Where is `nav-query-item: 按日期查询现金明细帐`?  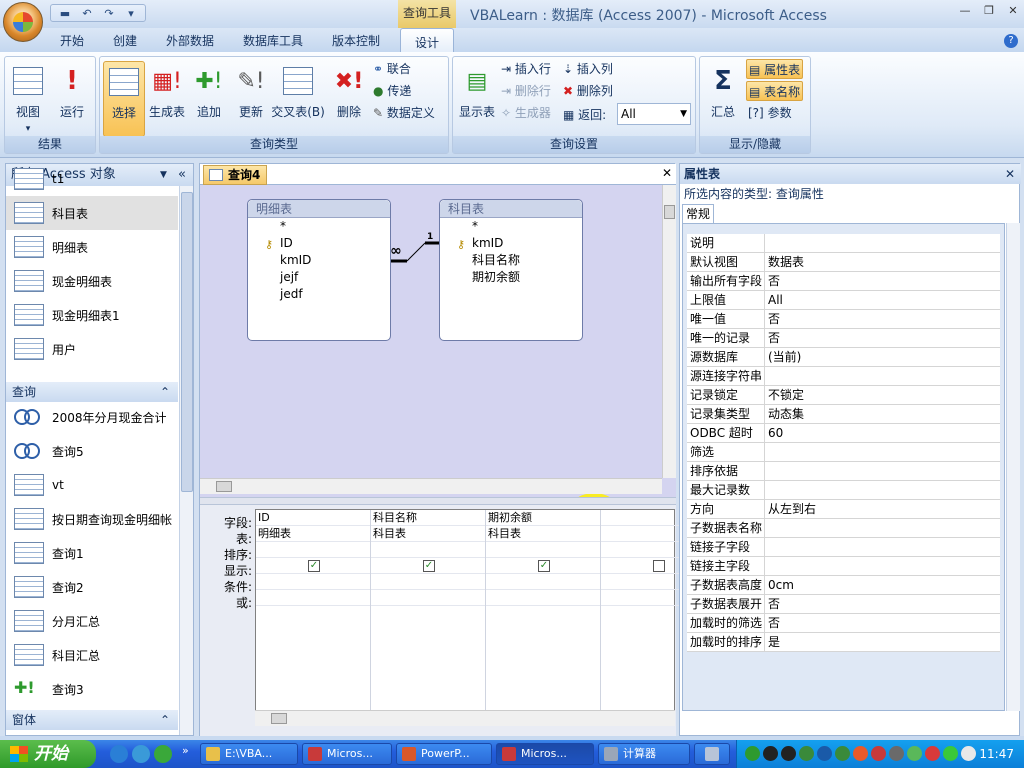
nav-query-item: 按日期查询现金明细帐 is located at coordinates (92, 519).